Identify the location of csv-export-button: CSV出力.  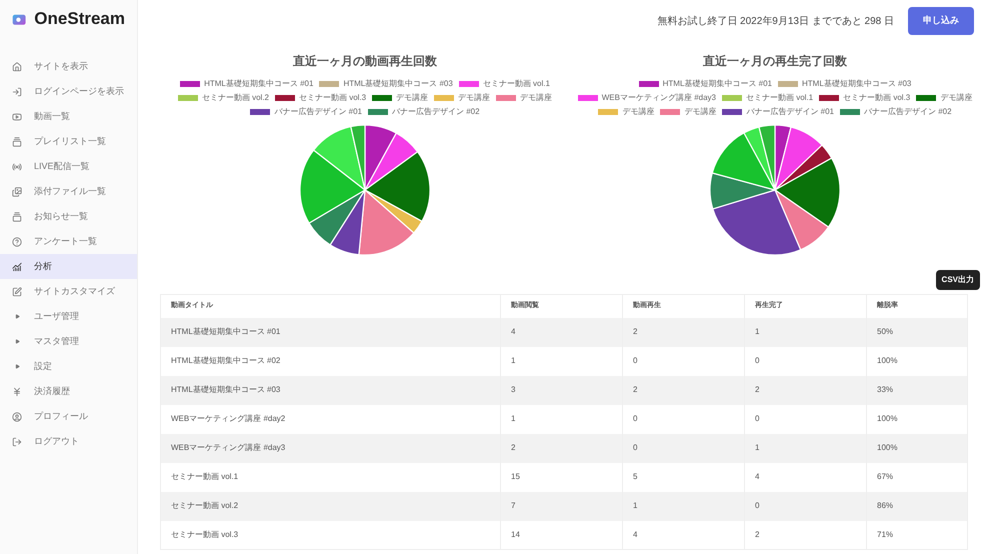
(958, 280).